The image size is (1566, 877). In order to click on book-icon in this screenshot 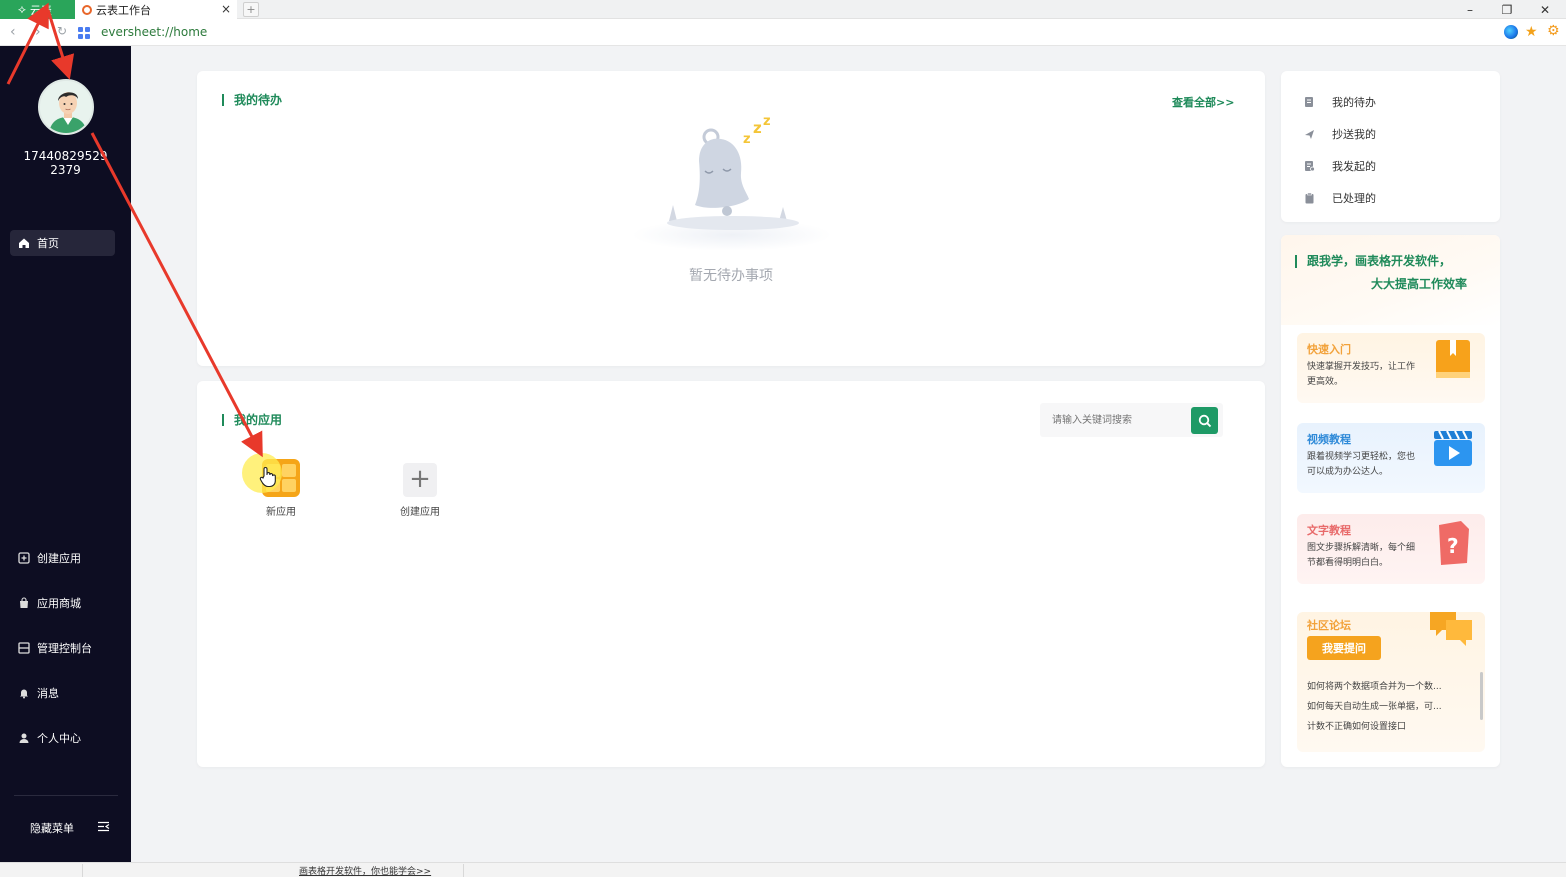, I will do `click(1453, 359)`.